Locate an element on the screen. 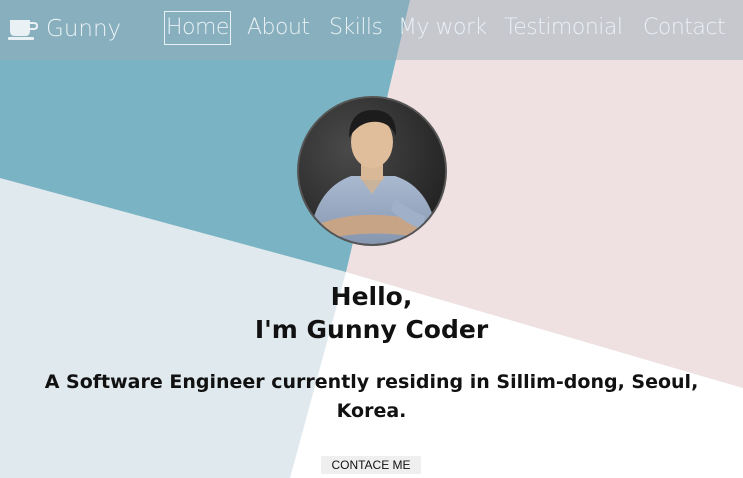 Image resolution: width=743 pixels, height=478 pixels. profile-photo is located at coordinates (372, 171).